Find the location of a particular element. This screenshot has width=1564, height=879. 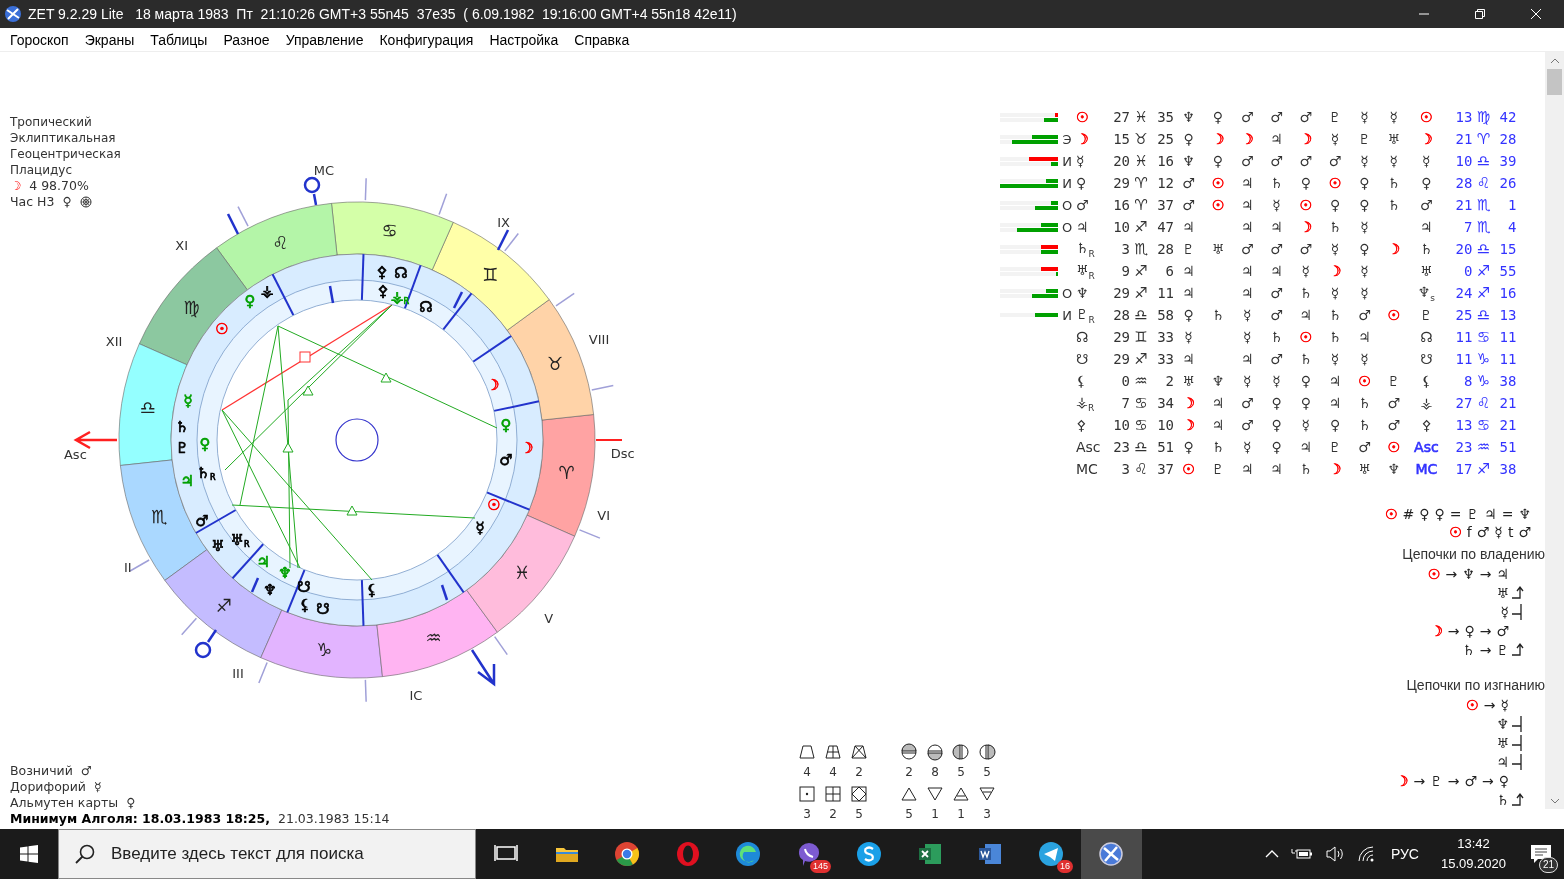

menu-item: Разное is located at coordinates (246, 39).